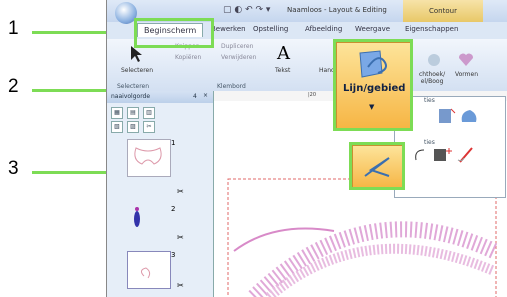 The width and height of the screenshot is (507, 297). What do you see at coordinates (237, 46) in the screenshot?
I see `duplicate-button: Dupliceren` at bounding box center [237, 46].